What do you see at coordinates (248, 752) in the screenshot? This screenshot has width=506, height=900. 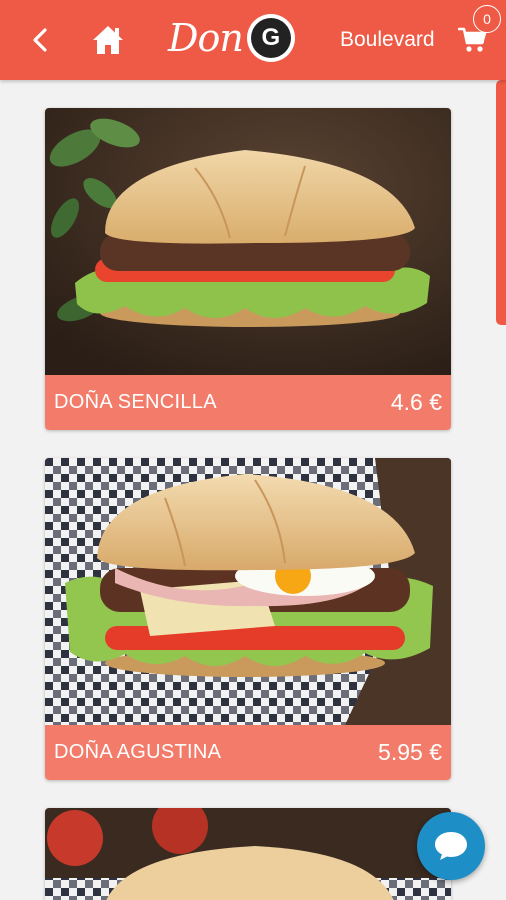 I see `product-footer: DOÑA AGUSTINA 5.95 €` at bounding box center [248, 752].